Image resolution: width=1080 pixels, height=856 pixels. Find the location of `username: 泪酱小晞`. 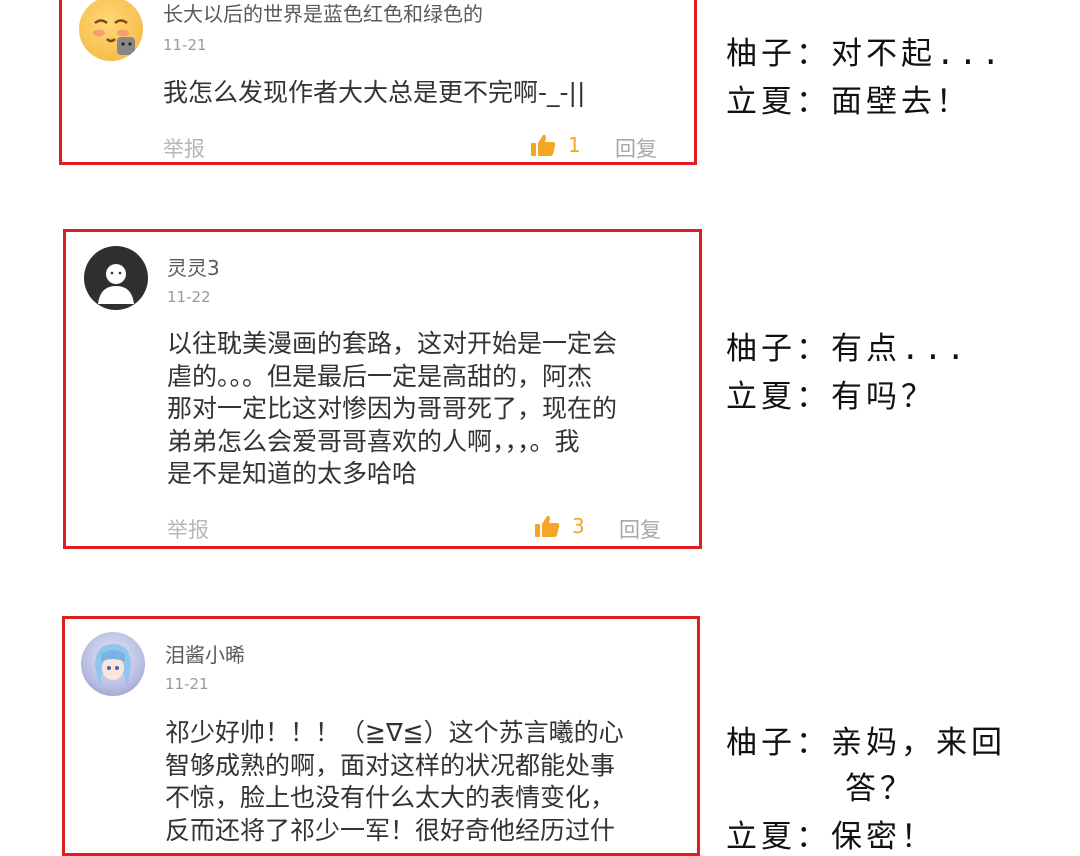

username: 泪酱小晞 is located at coordinates (205, 653).